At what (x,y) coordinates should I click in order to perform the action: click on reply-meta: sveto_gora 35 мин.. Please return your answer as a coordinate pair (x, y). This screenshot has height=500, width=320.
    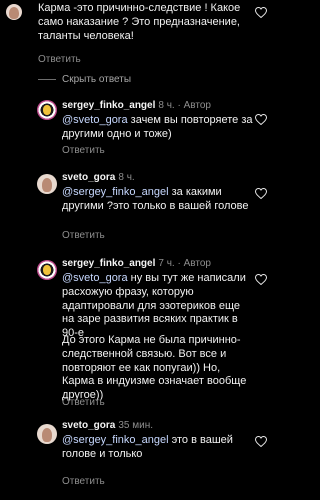
    Looking at the image, I should click on (107, 425).